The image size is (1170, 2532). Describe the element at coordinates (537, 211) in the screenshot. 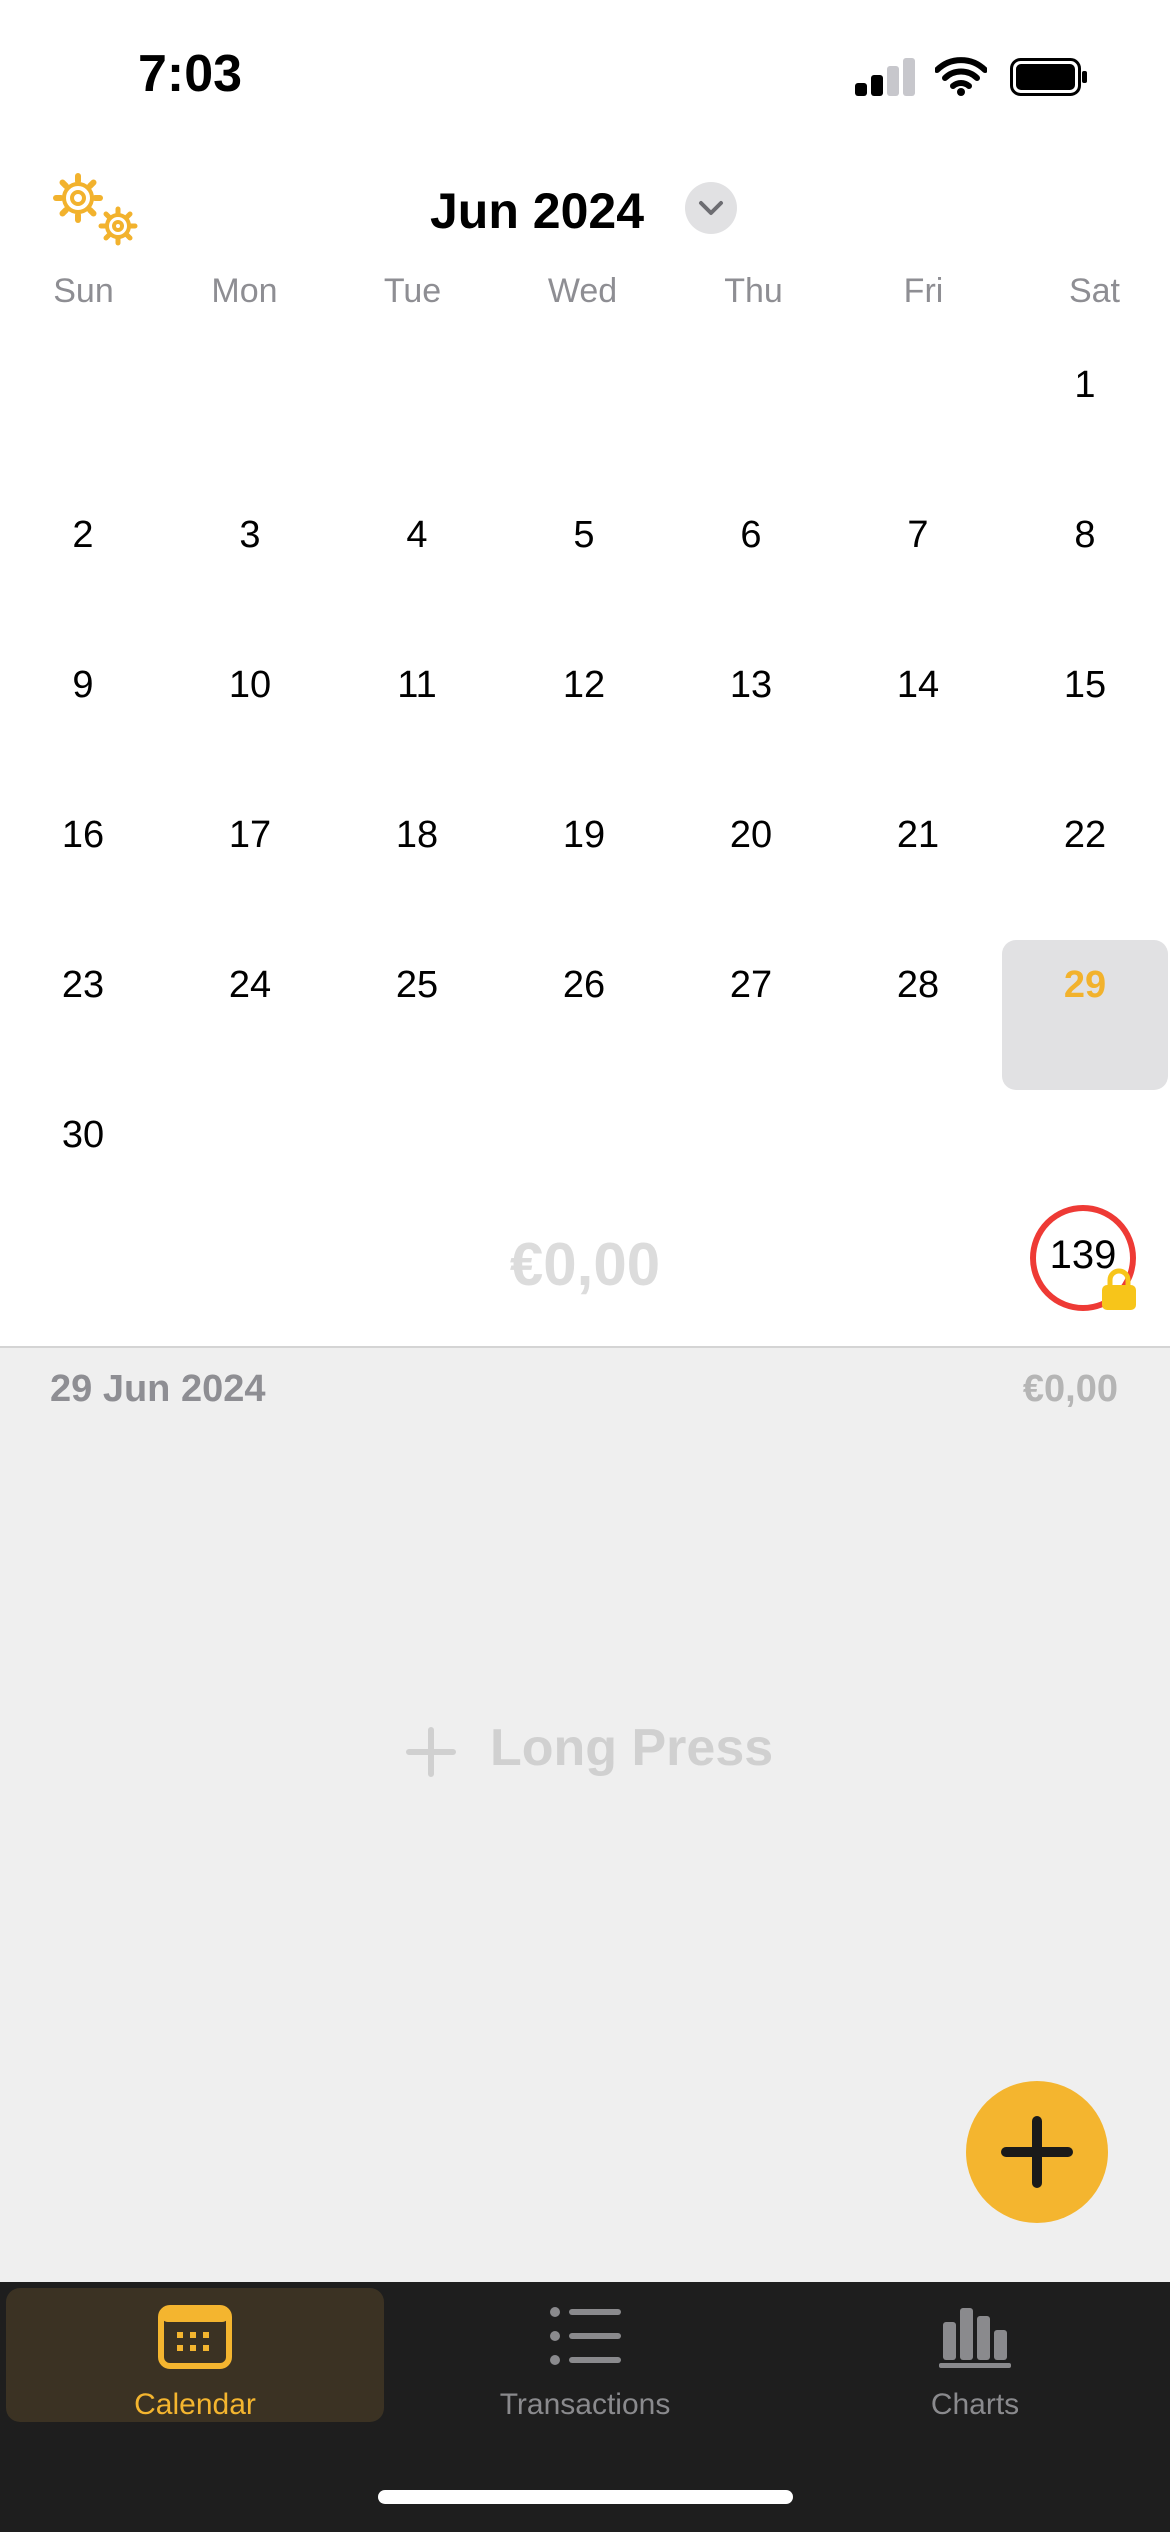

I see `month-title: Jun 2024` at that location.